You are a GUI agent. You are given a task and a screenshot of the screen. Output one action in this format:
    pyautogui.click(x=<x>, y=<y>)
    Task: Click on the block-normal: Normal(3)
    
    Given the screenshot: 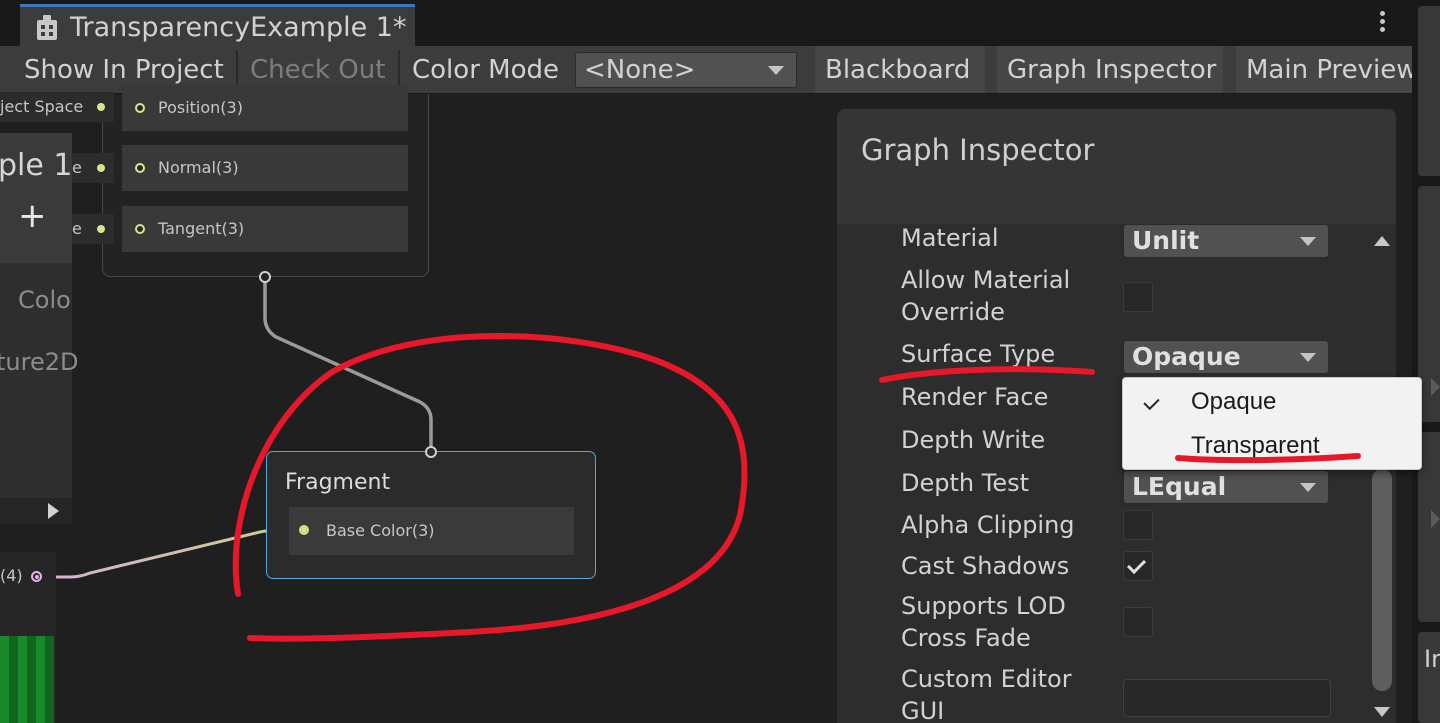 What is the action you would take?
    pyautogui.click(x=265, y=168)
    